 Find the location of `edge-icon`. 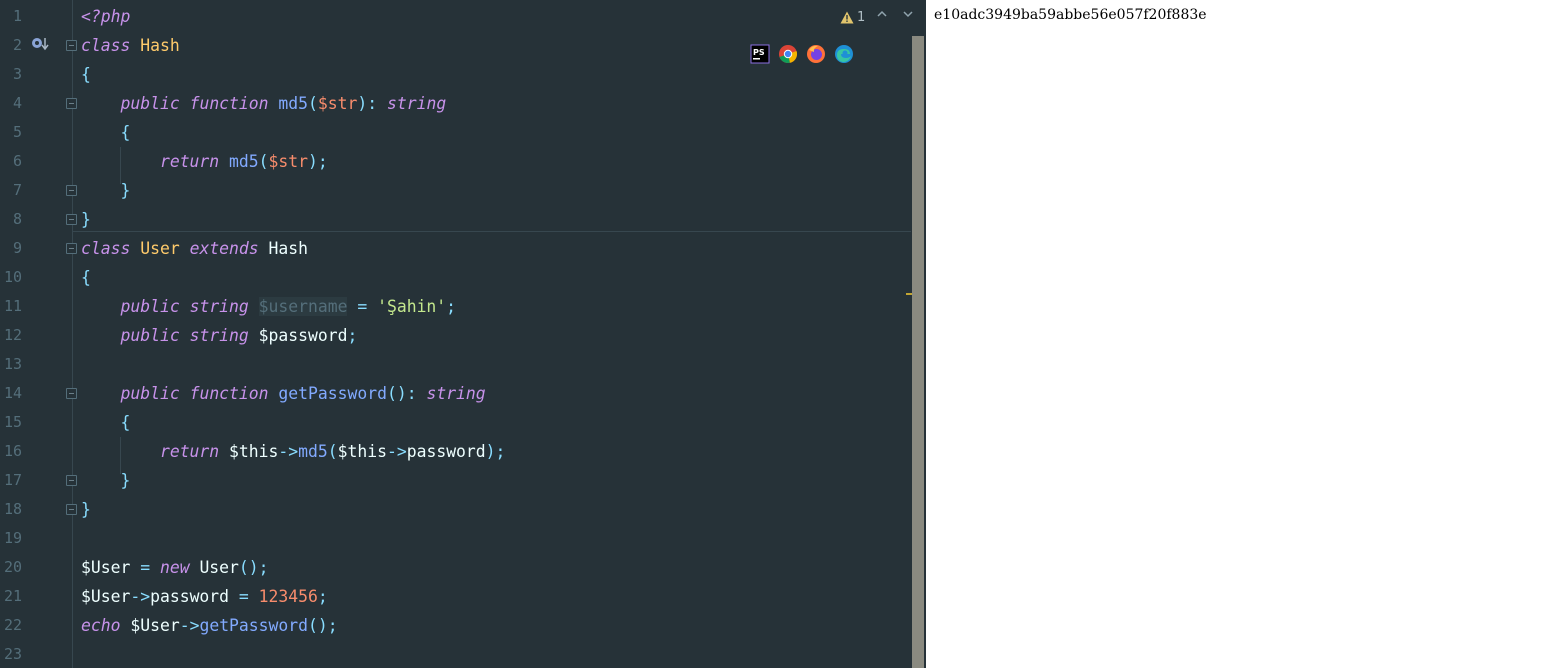

edge-icon is located at coordinates (844, 54).